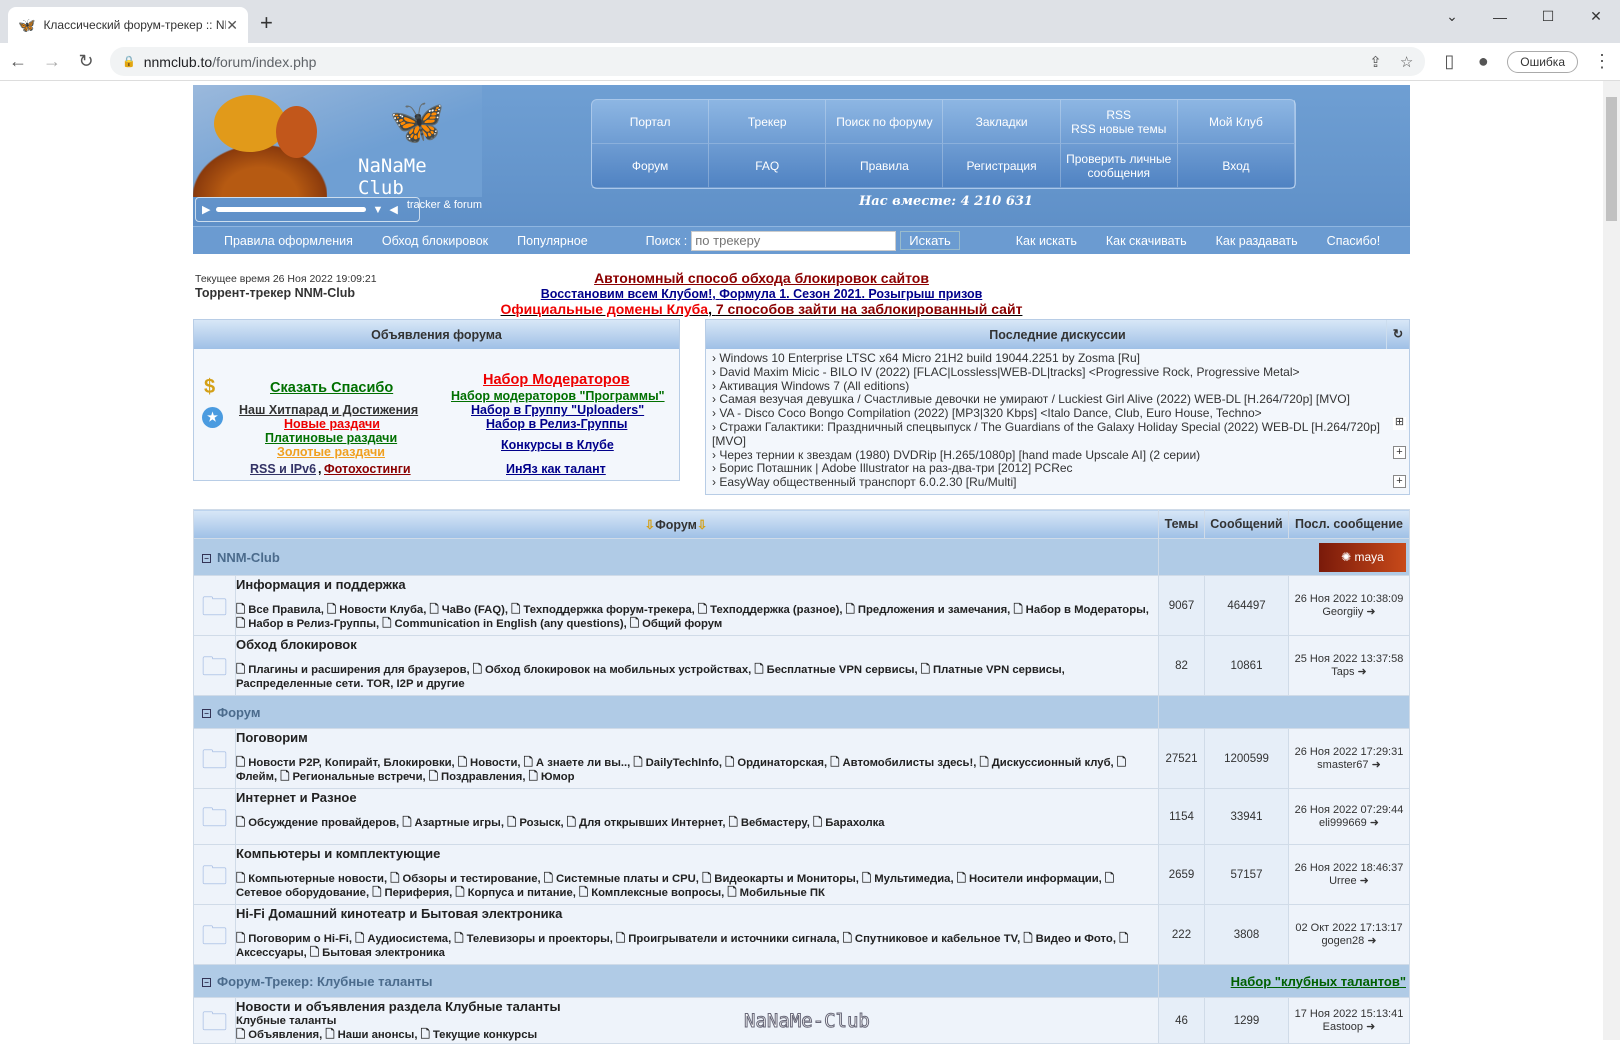 This screenshot has height=1044, width=1620. I want to click on logo: 🦋 NaNaMe Club tracker & forum, so click(337, 148).